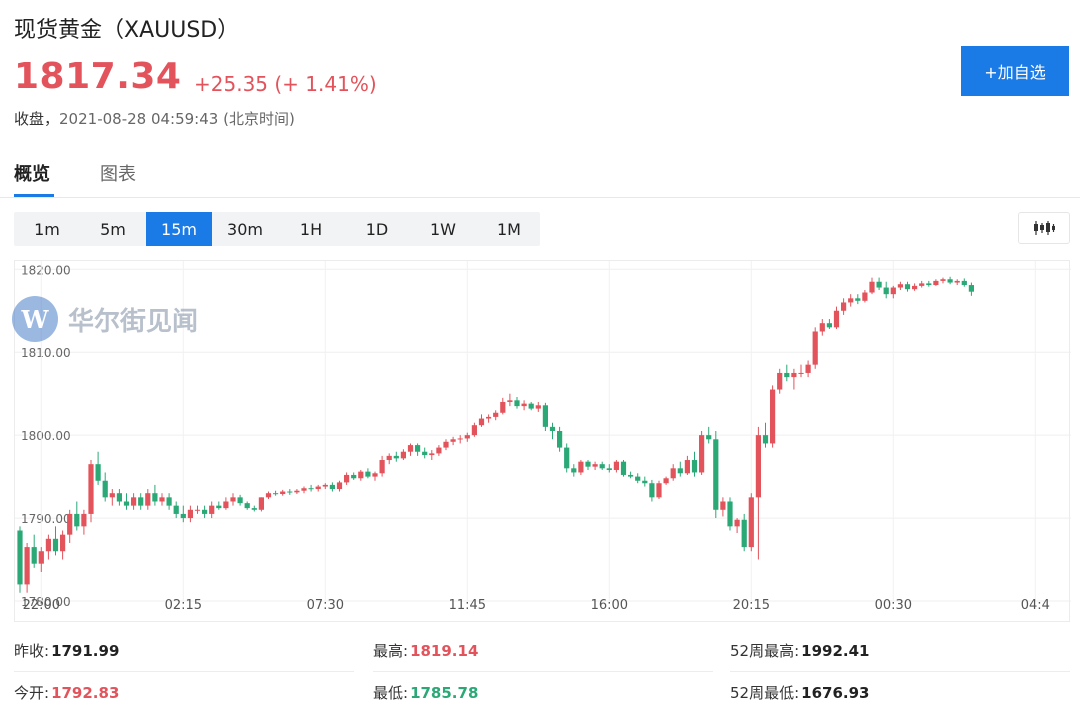 Image resolution: width=1080 pixels, height=713 pixels. I want to click on period-1m: 1m, so click(47, 229).